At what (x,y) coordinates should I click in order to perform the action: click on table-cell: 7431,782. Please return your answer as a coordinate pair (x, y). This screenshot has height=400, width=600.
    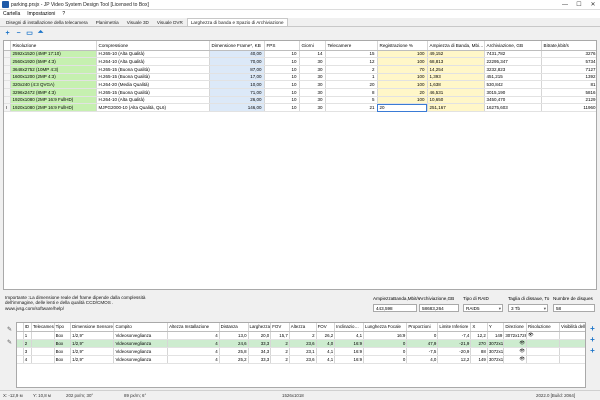
    Looking at the image, I should click on (513, 54).